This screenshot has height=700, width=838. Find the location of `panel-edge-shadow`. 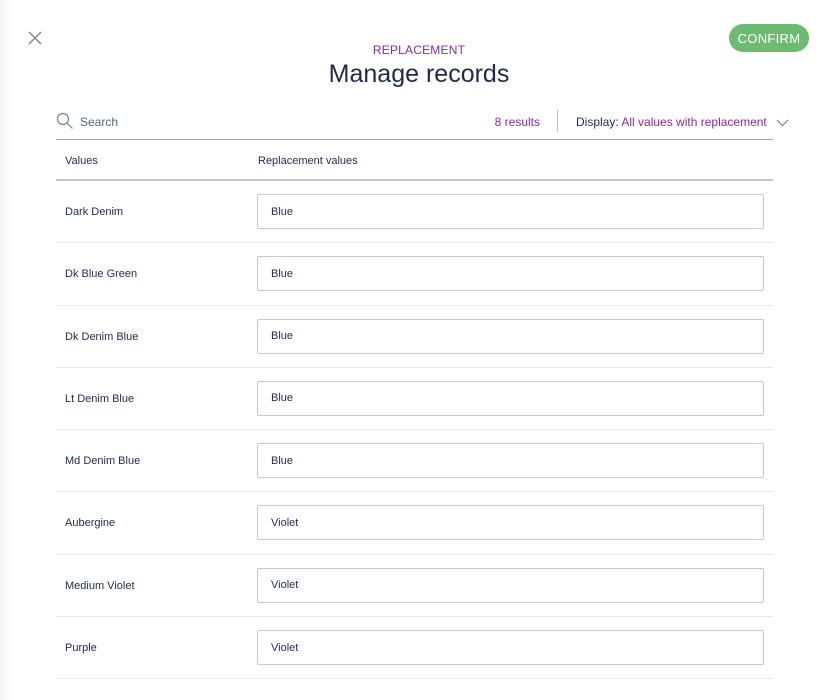

panel-edge-shadow is located at coordinates (7, 350).